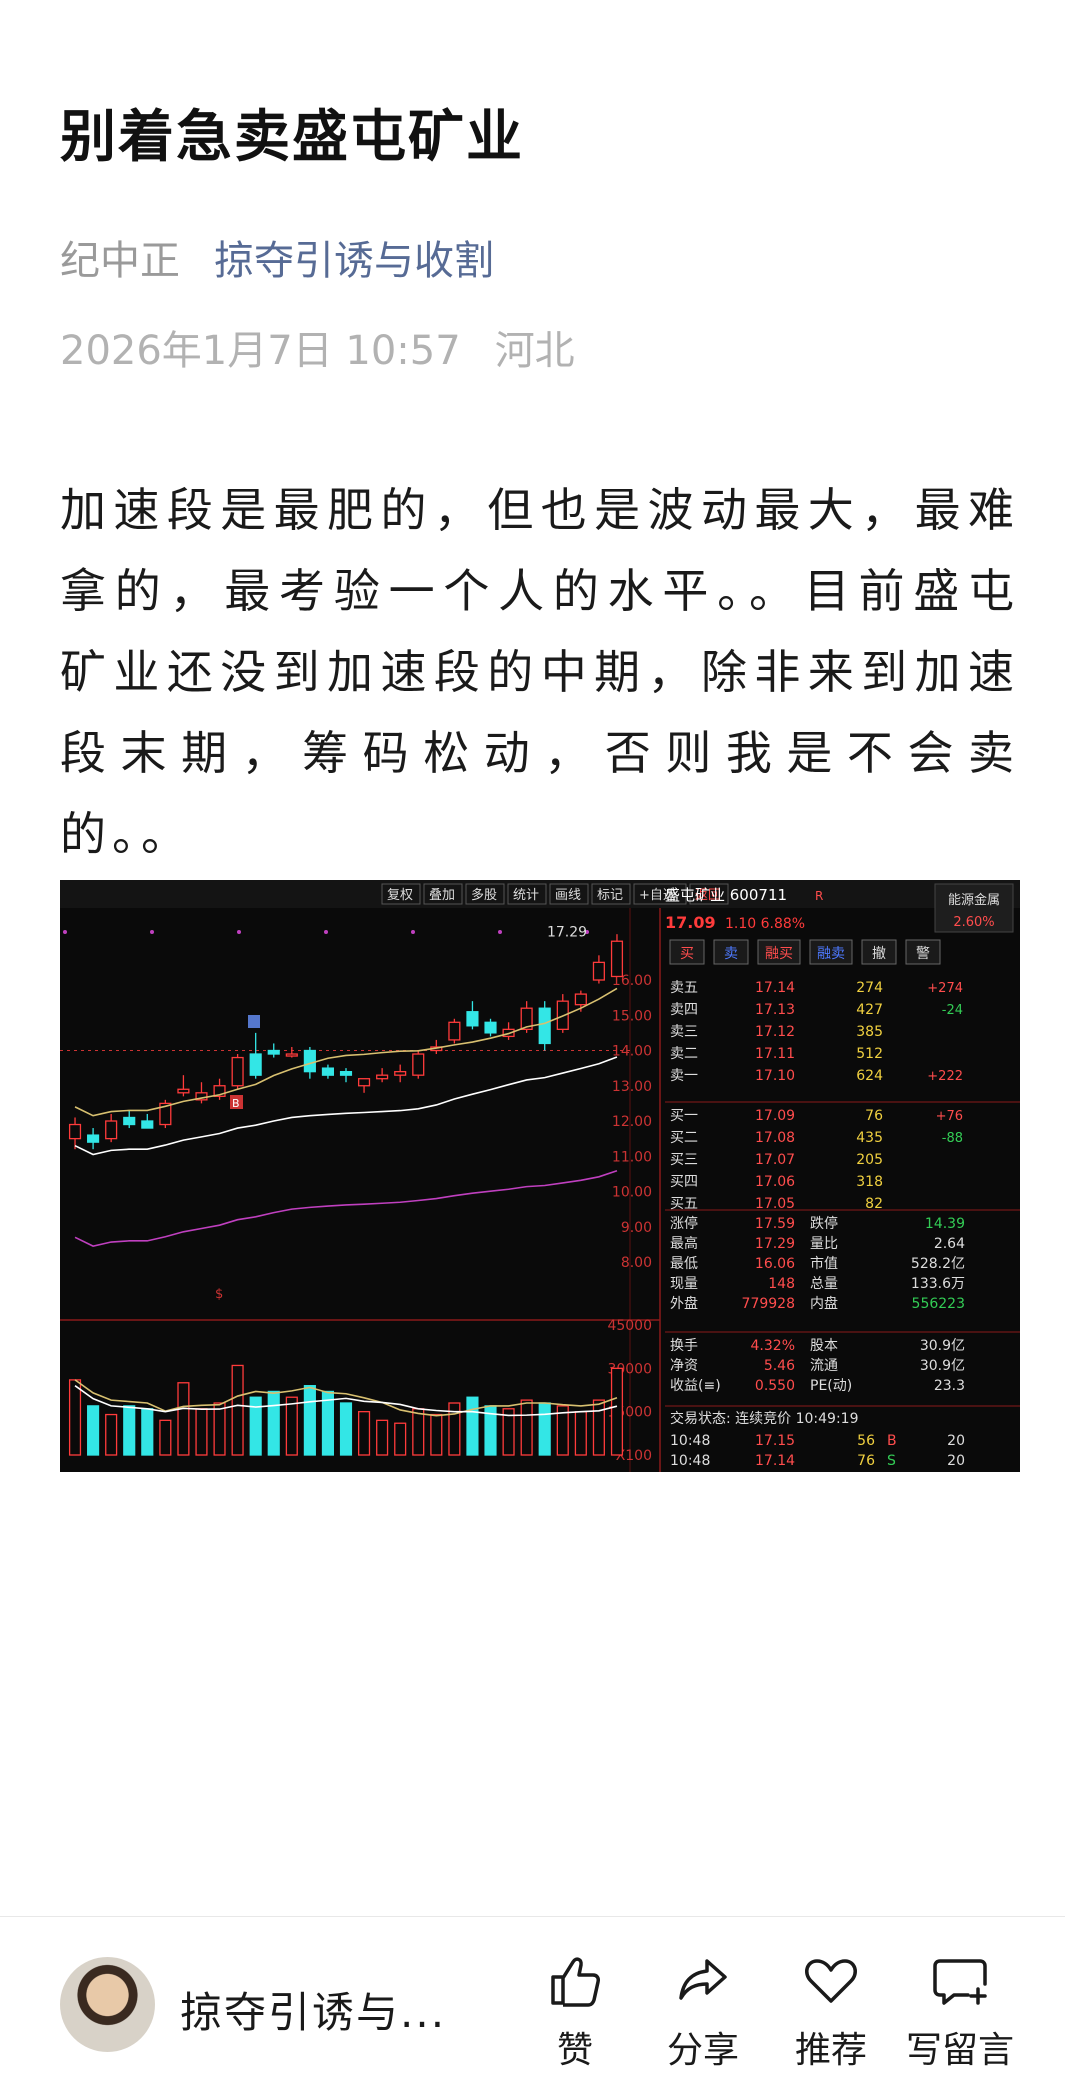  What do you see at coordinates (610, 895) in the screenshot?
I see `toolbar-label-5: 标记` at bounding box center [610, 895].